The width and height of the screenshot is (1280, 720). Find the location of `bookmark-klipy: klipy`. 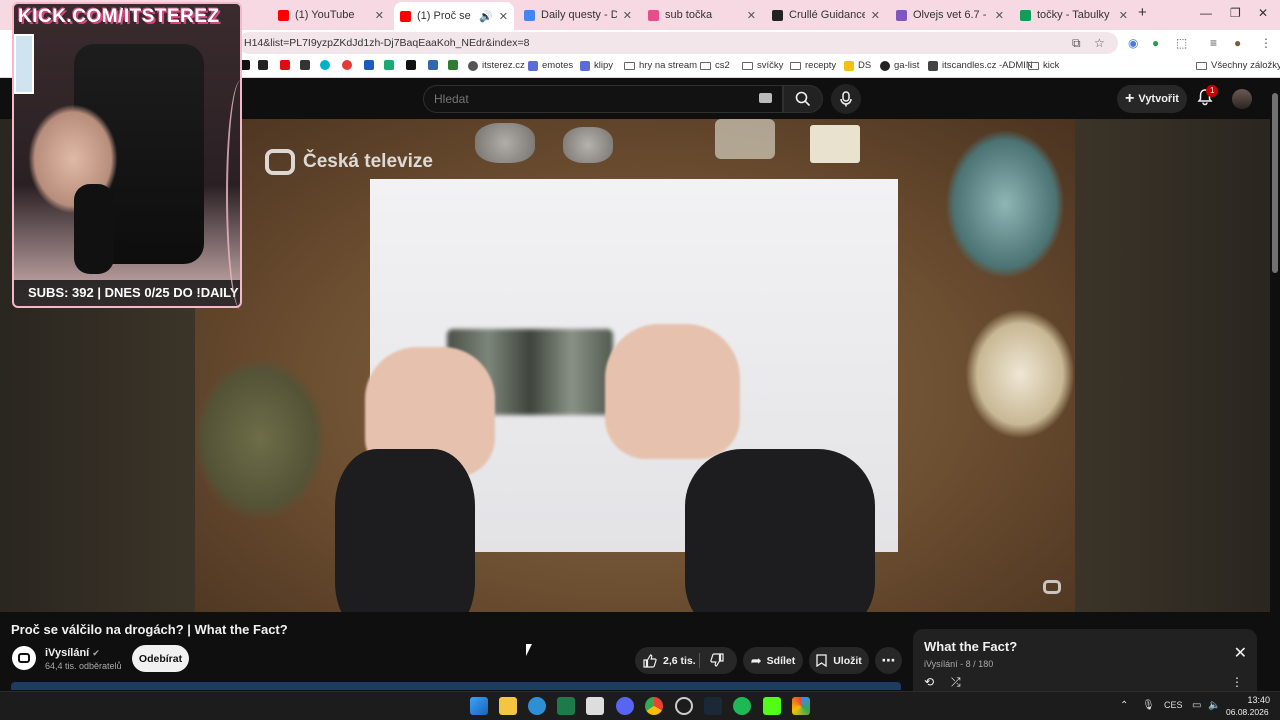

bookmark-klipy: klipy is located at coordinates (596, 65).